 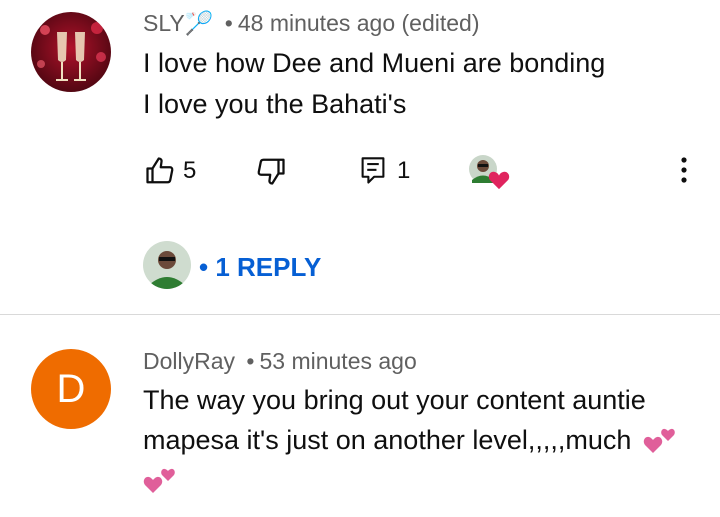 I want to click on replies-toggle: • 1 REPLY, so click(x=238, y=266).